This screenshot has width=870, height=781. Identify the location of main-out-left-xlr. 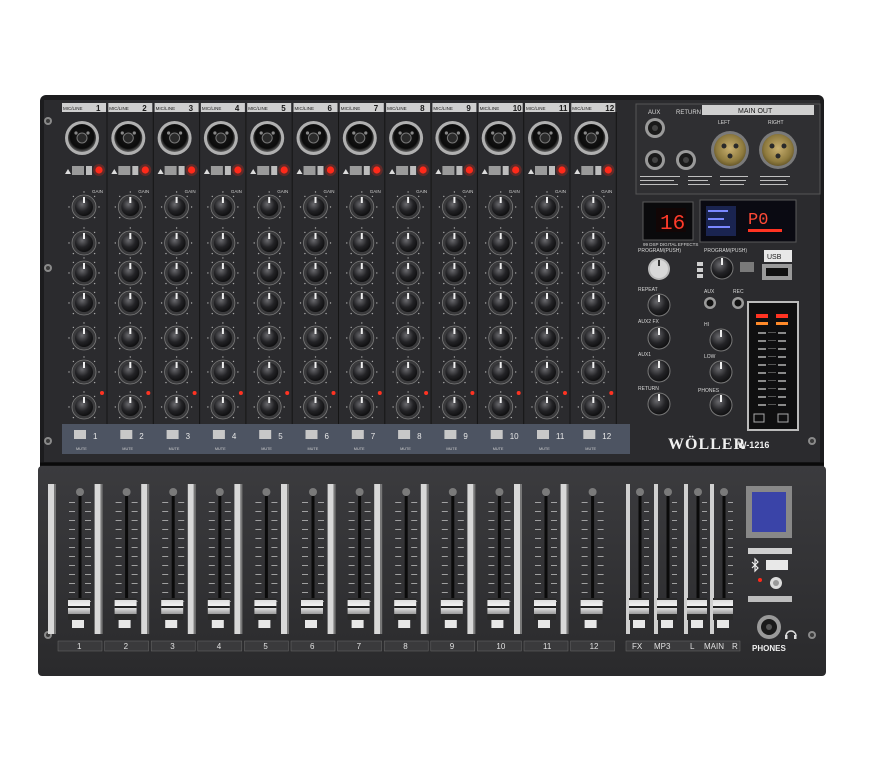
(730, 150).